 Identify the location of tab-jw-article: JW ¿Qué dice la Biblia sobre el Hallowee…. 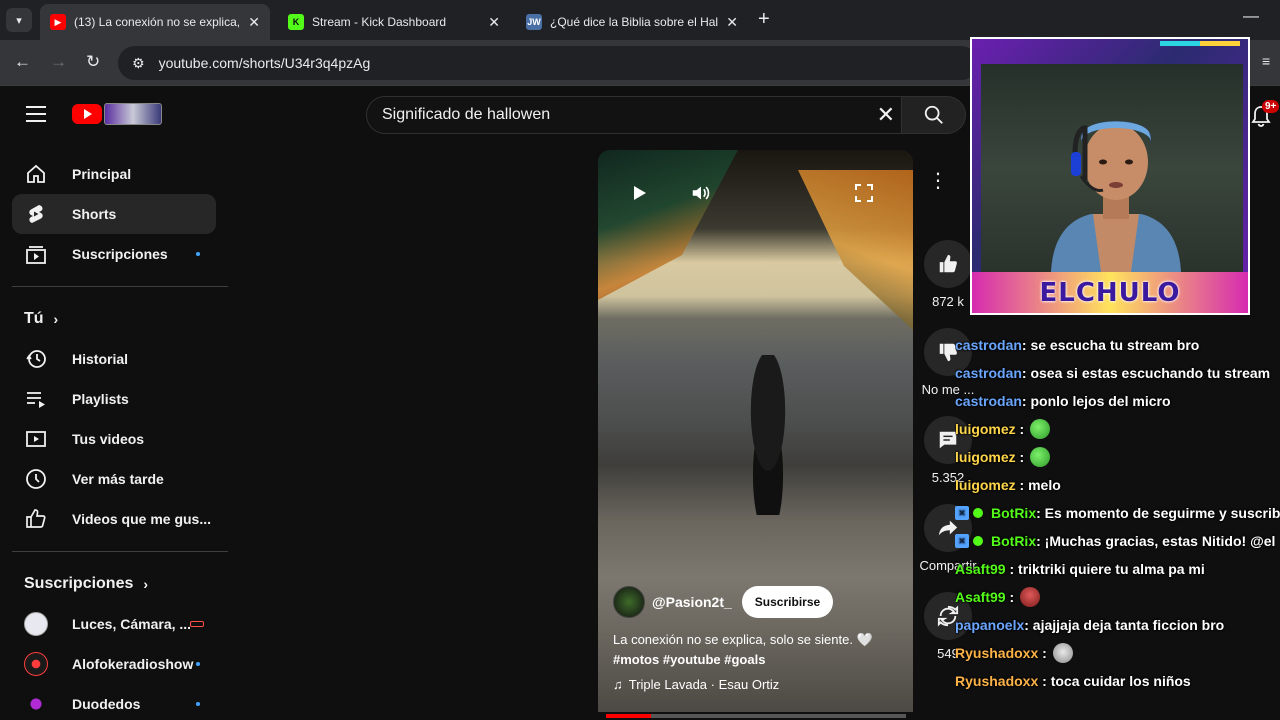
(632, 22).